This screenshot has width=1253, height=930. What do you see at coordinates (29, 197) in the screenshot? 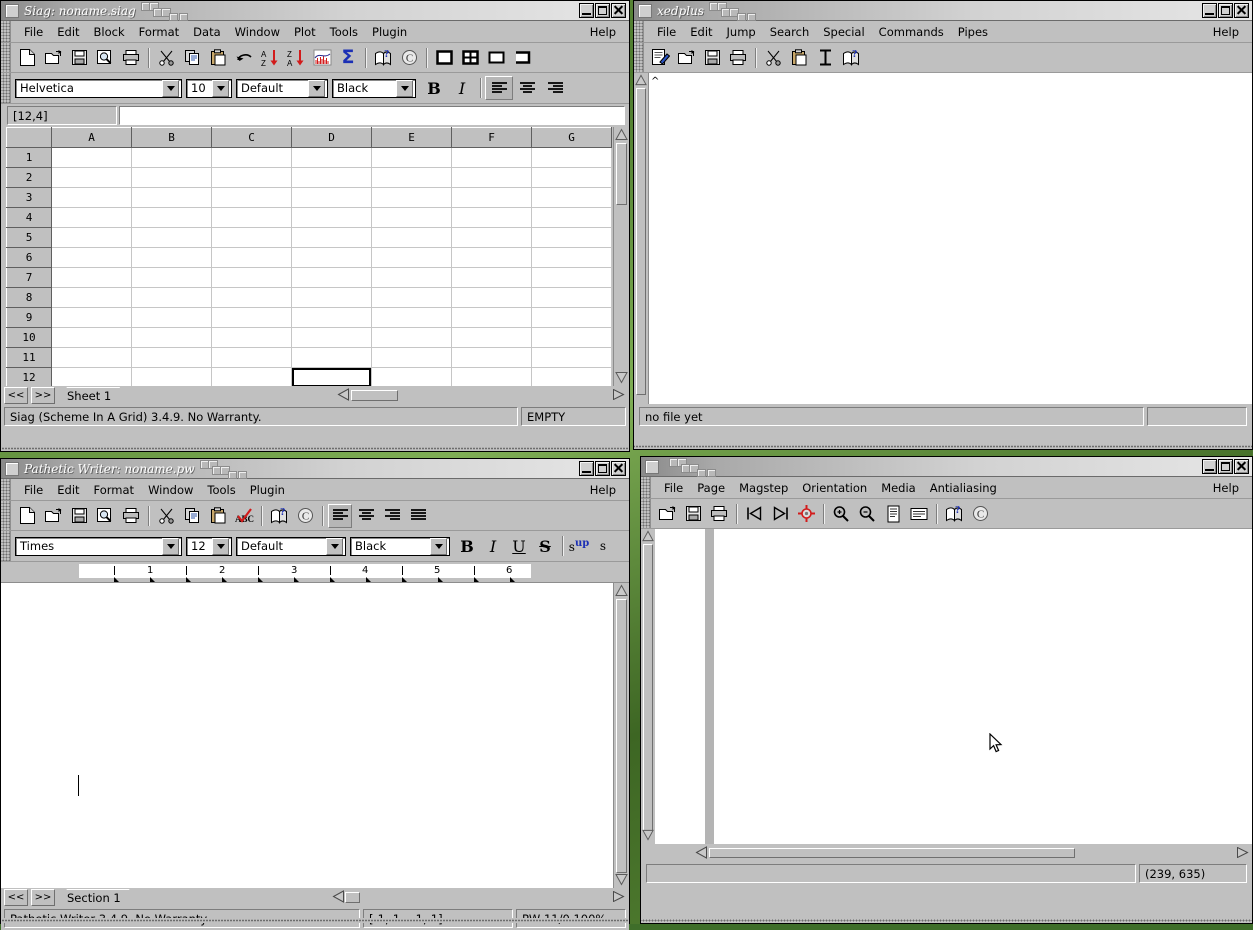
I see `row-header-3: 3` at bounding box center [29, 197].